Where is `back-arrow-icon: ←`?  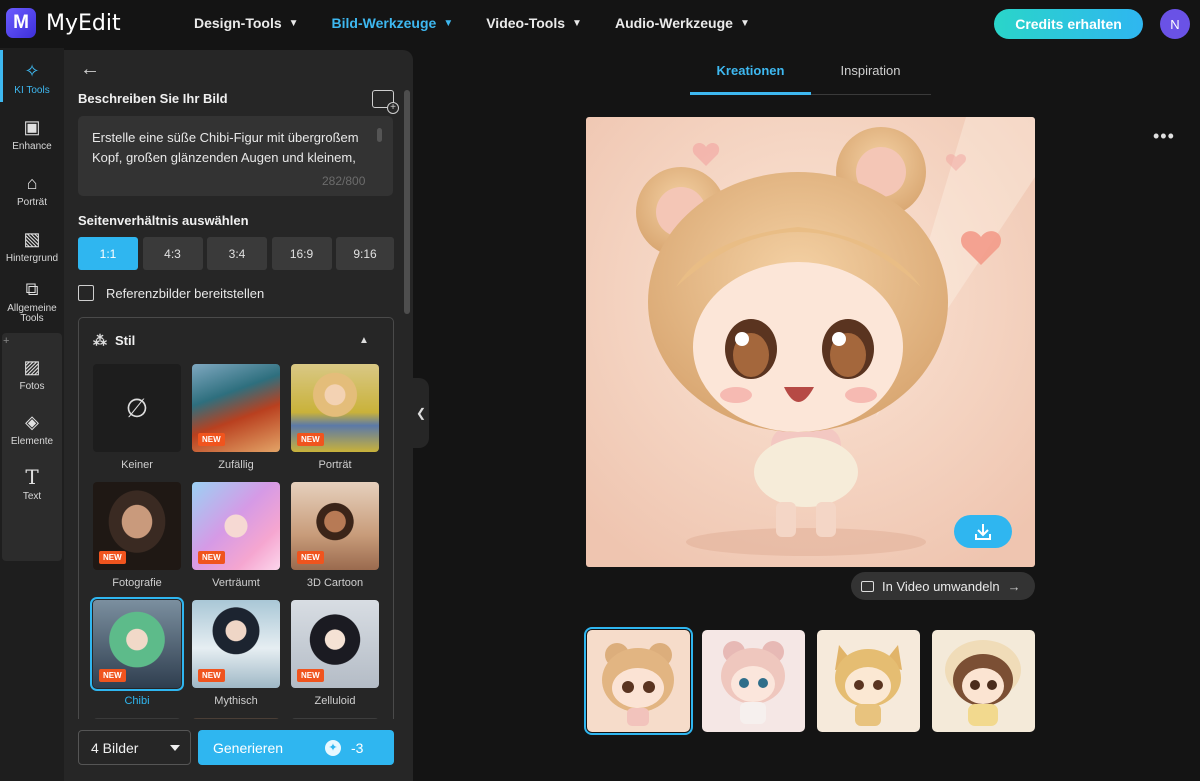 back-arrow-icon: ← is located at coordinates (90, 69).